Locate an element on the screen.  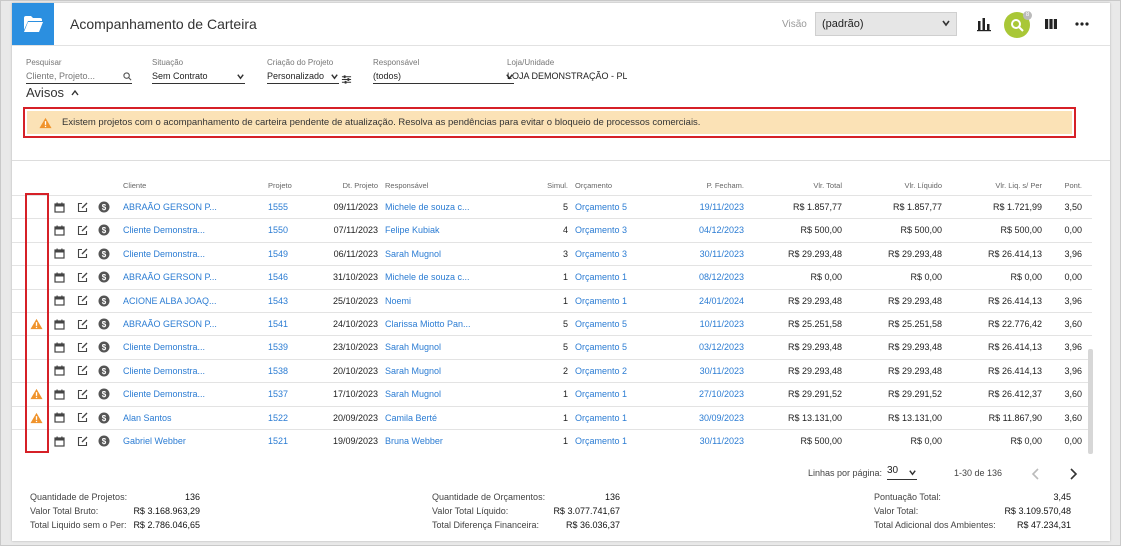
prev-page-button is located at coordinates (1036, 476).